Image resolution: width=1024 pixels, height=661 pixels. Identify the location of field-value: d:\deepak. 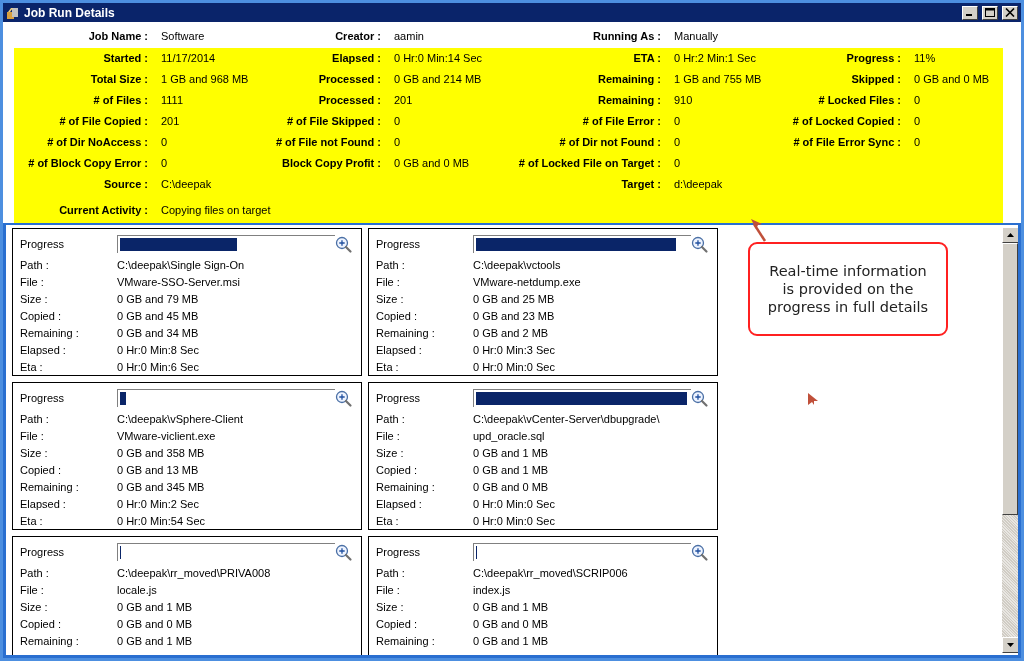
(698, 184).